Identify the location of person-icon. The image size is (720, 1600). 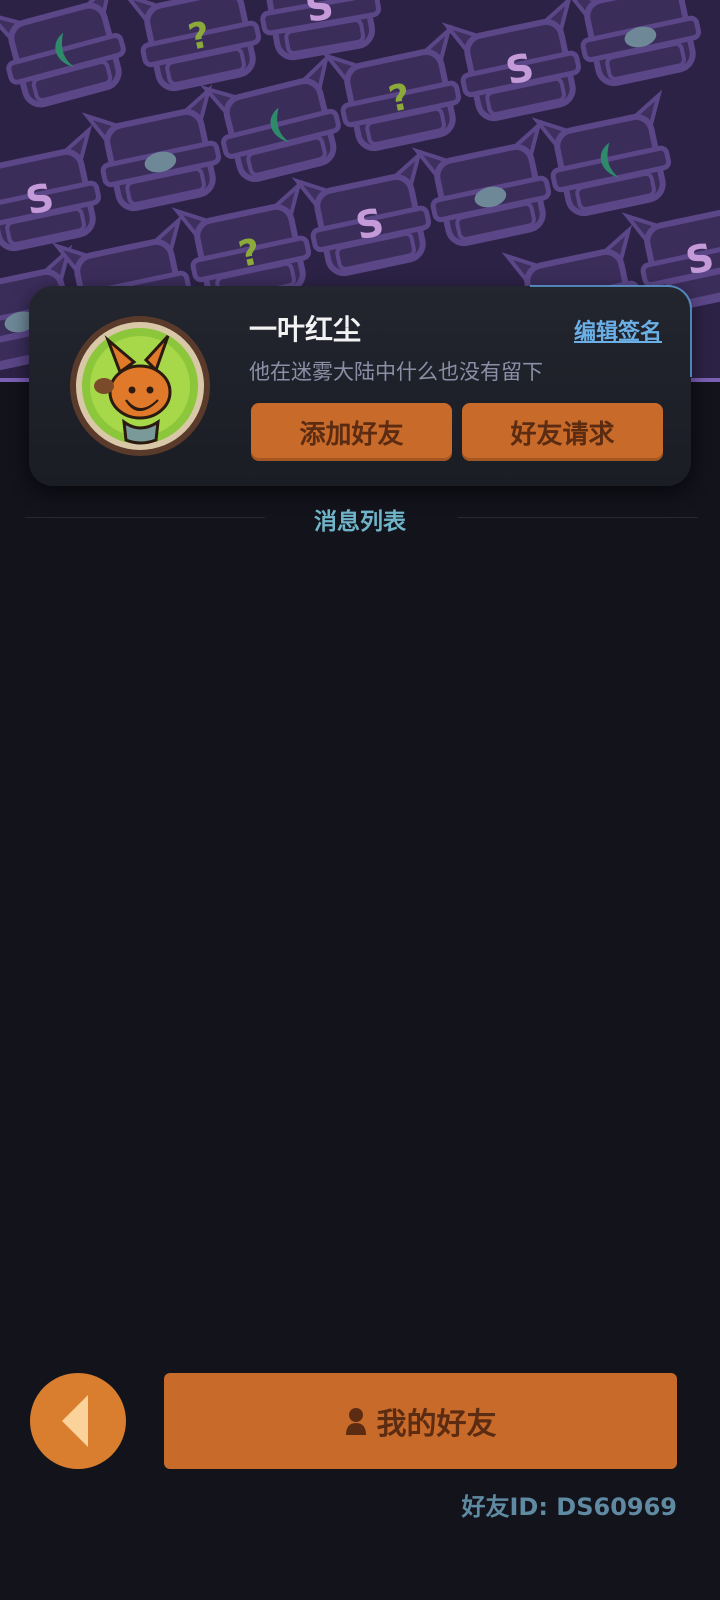
(355, 1421).